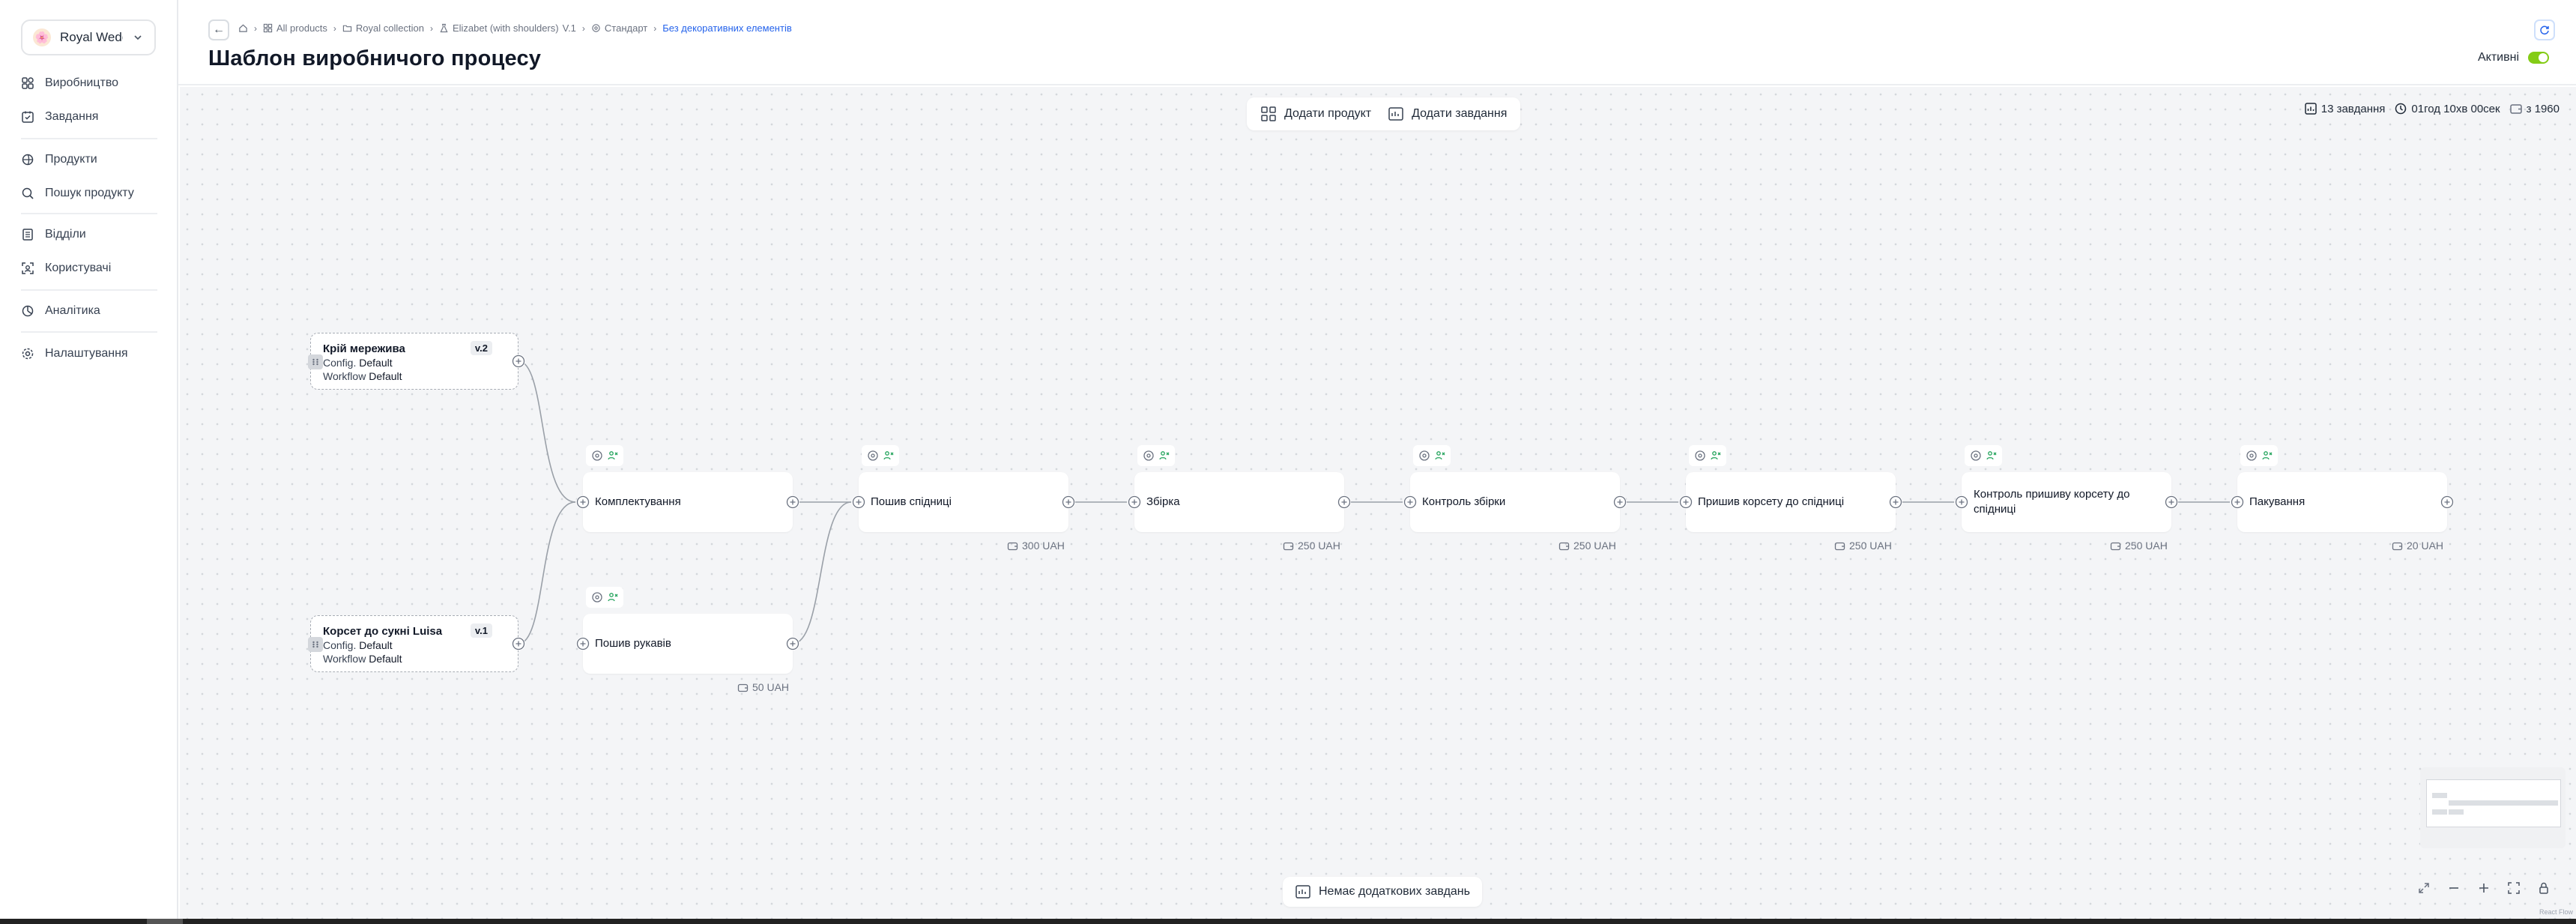  I want to click on breadcrumb-label: Elizabet (with shoulders), so click(505, 28).